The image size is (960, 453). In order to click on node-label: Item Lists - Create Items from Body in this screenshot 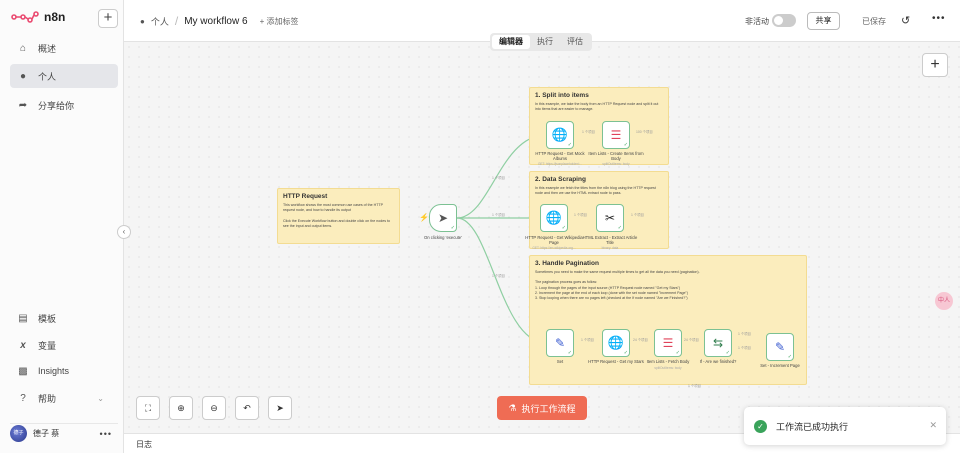, I will do `click(616, 156)`.